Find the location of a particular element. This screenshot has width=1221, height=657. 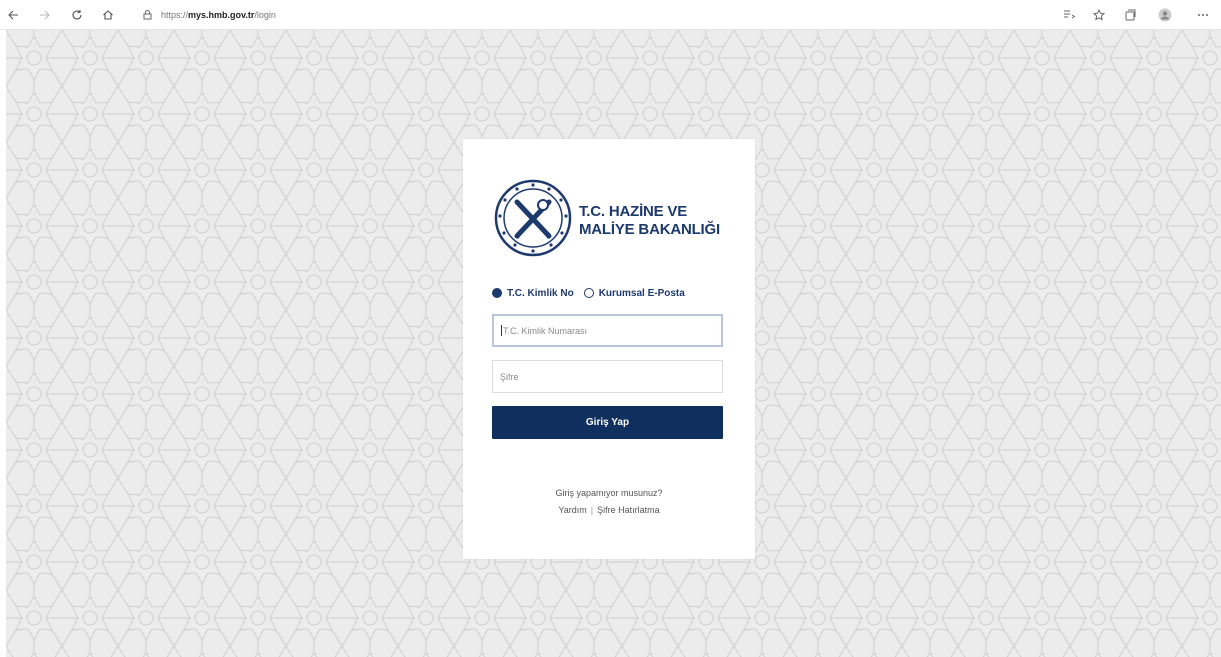

help-links: Yardım | Şifre Hatırlatma is located at coordinates (609, 510).